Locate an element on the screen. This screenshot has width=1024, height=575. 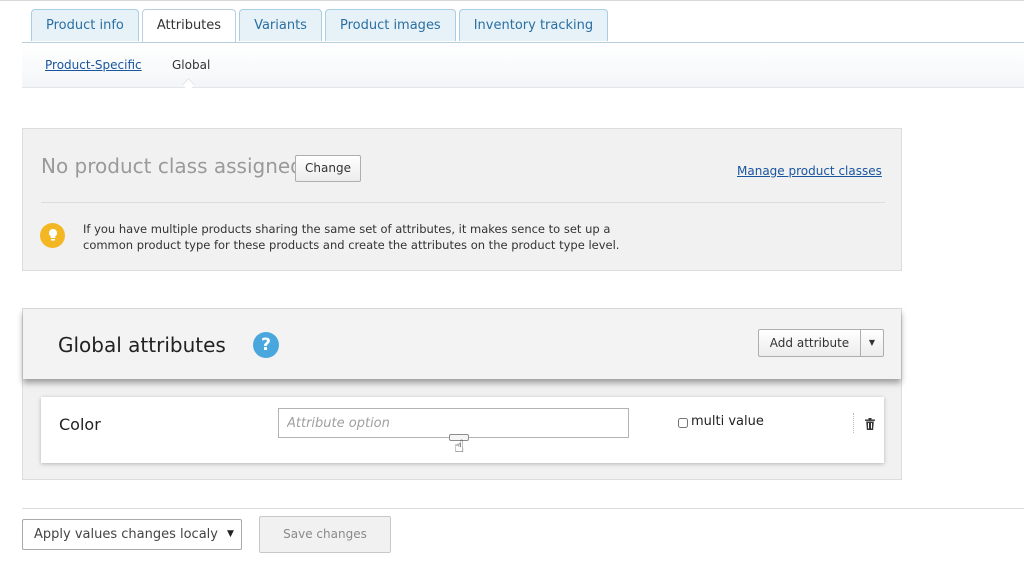
tab-variants: Variants is located at coordinates (280, 25).